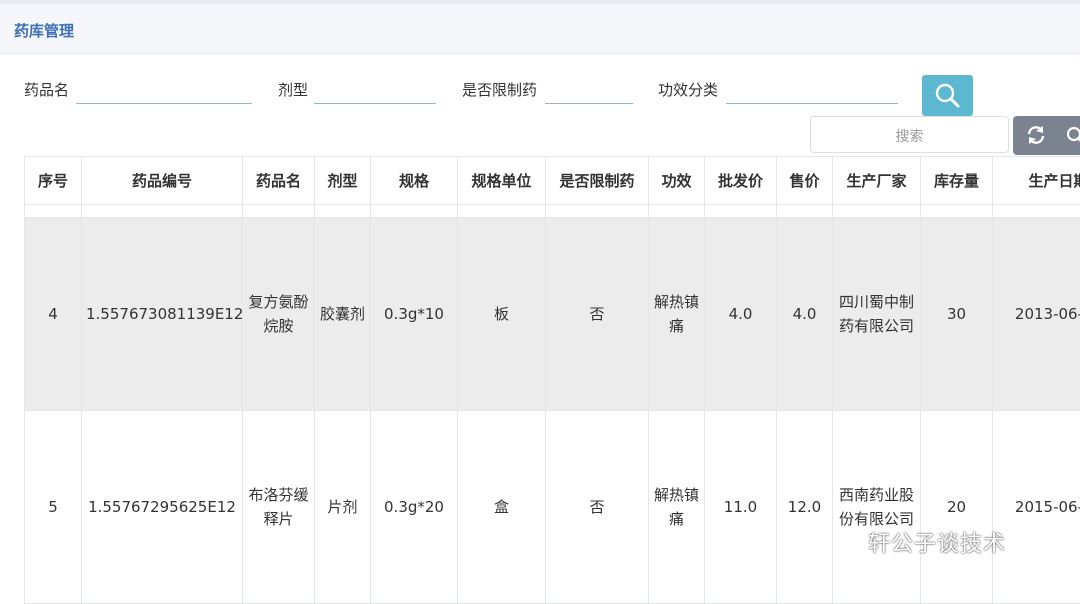  What do you see at coordinates (741, 507) in the screenshot?
I see `table-cell: 11.0` at bounding box center [741, 507].